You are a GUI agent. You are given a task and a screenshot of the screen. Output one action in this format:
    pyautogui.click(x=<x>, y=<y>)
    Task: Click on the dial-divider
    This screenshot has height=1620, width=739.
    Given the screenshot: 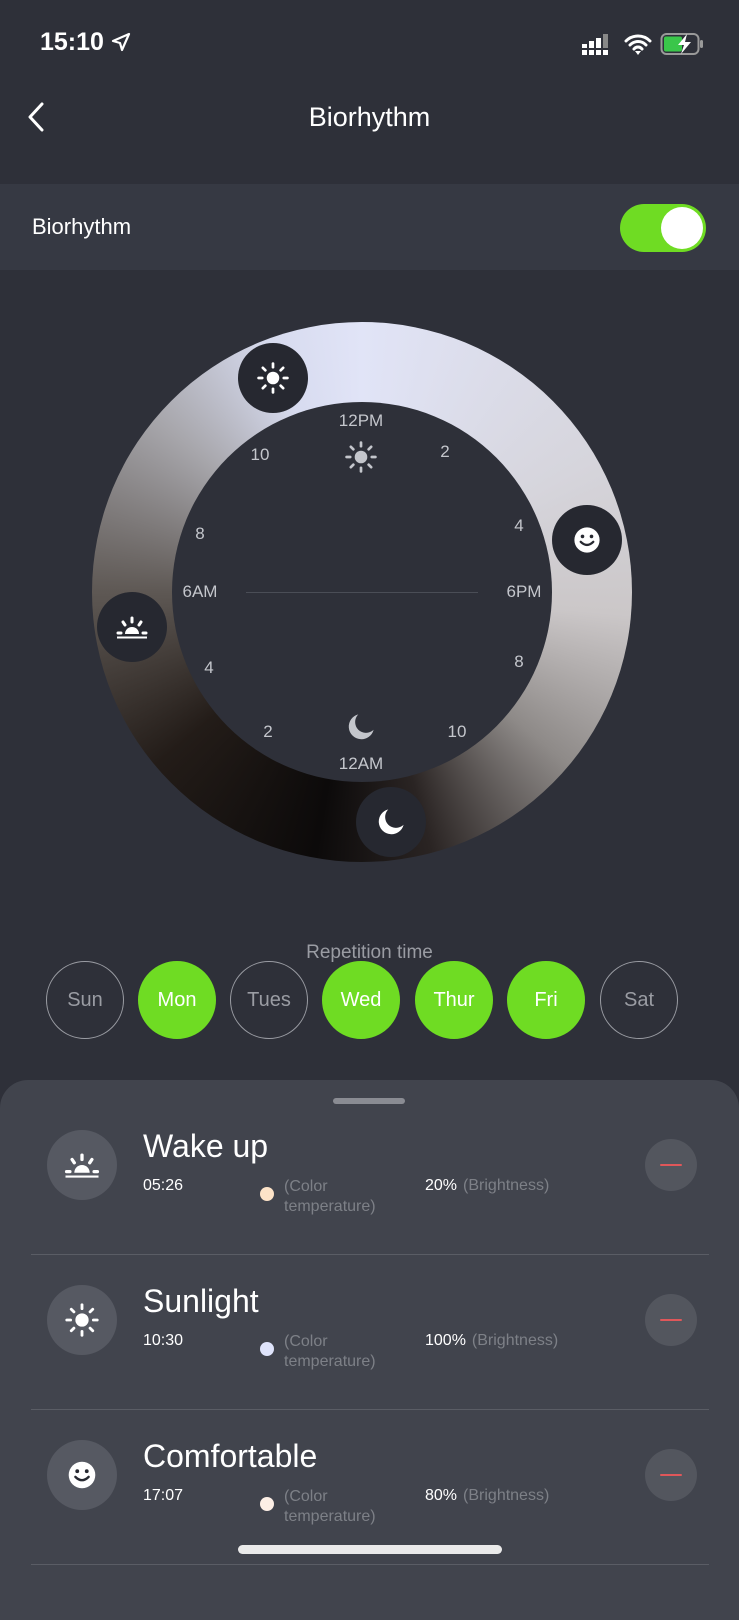 What is the action you would take?
    pyautogui.click(x=362, y=592)
    